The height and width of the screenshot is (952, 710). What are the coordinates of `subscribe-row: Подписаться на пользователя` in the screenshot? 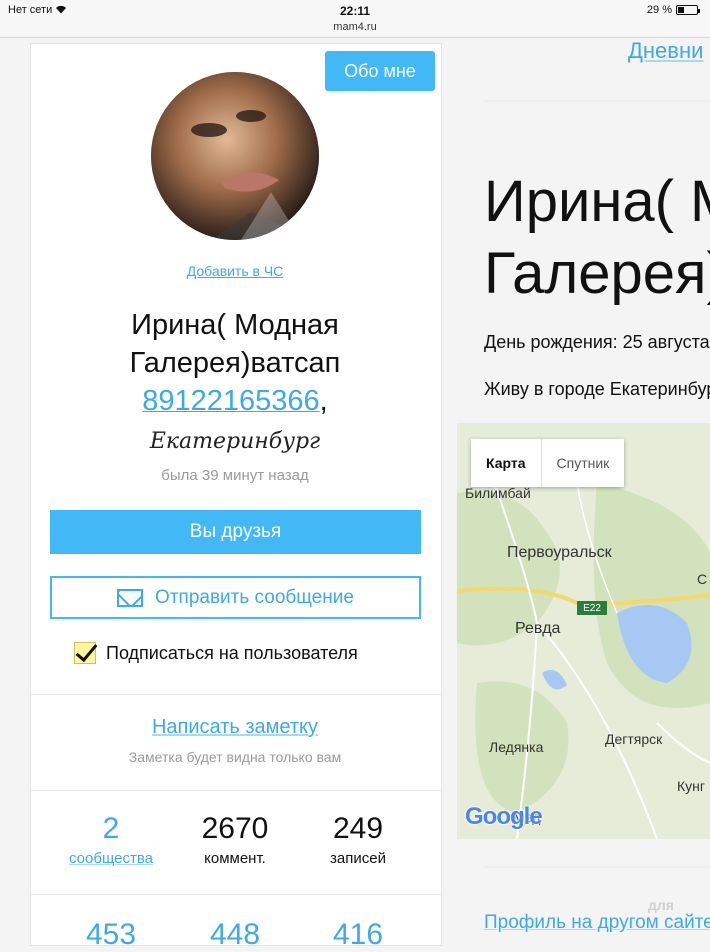 It's located at (216, 653).